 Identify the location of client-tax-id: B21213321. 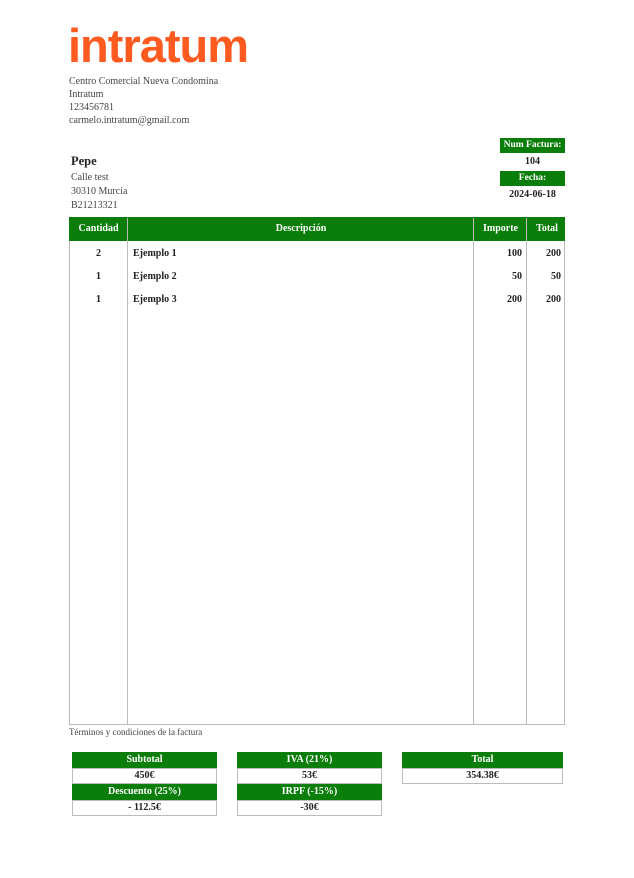
(94, 205).